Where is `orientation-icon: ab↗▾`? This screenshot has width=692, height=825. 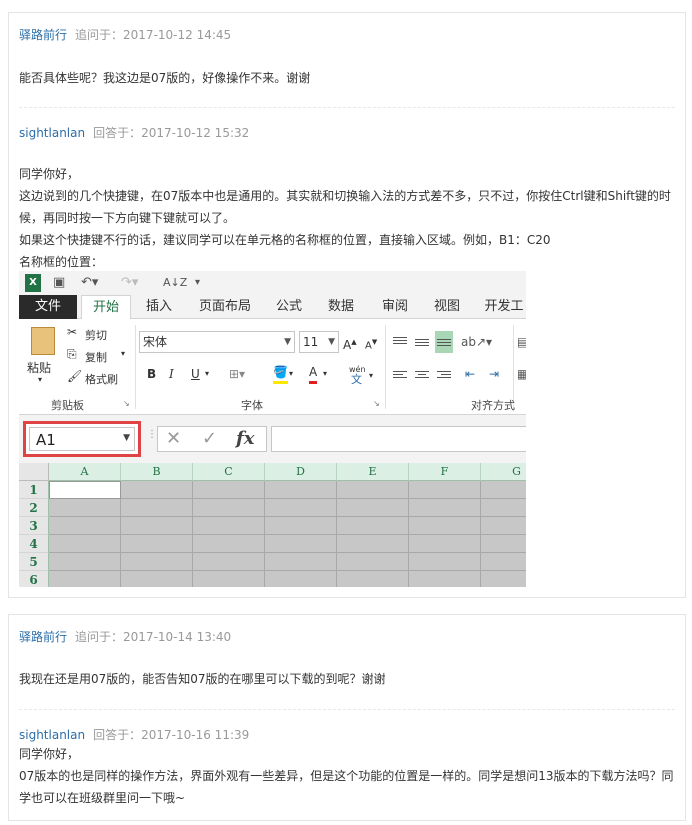
orientation-icon: ab↗▾ is located at coordinates (476, 342).